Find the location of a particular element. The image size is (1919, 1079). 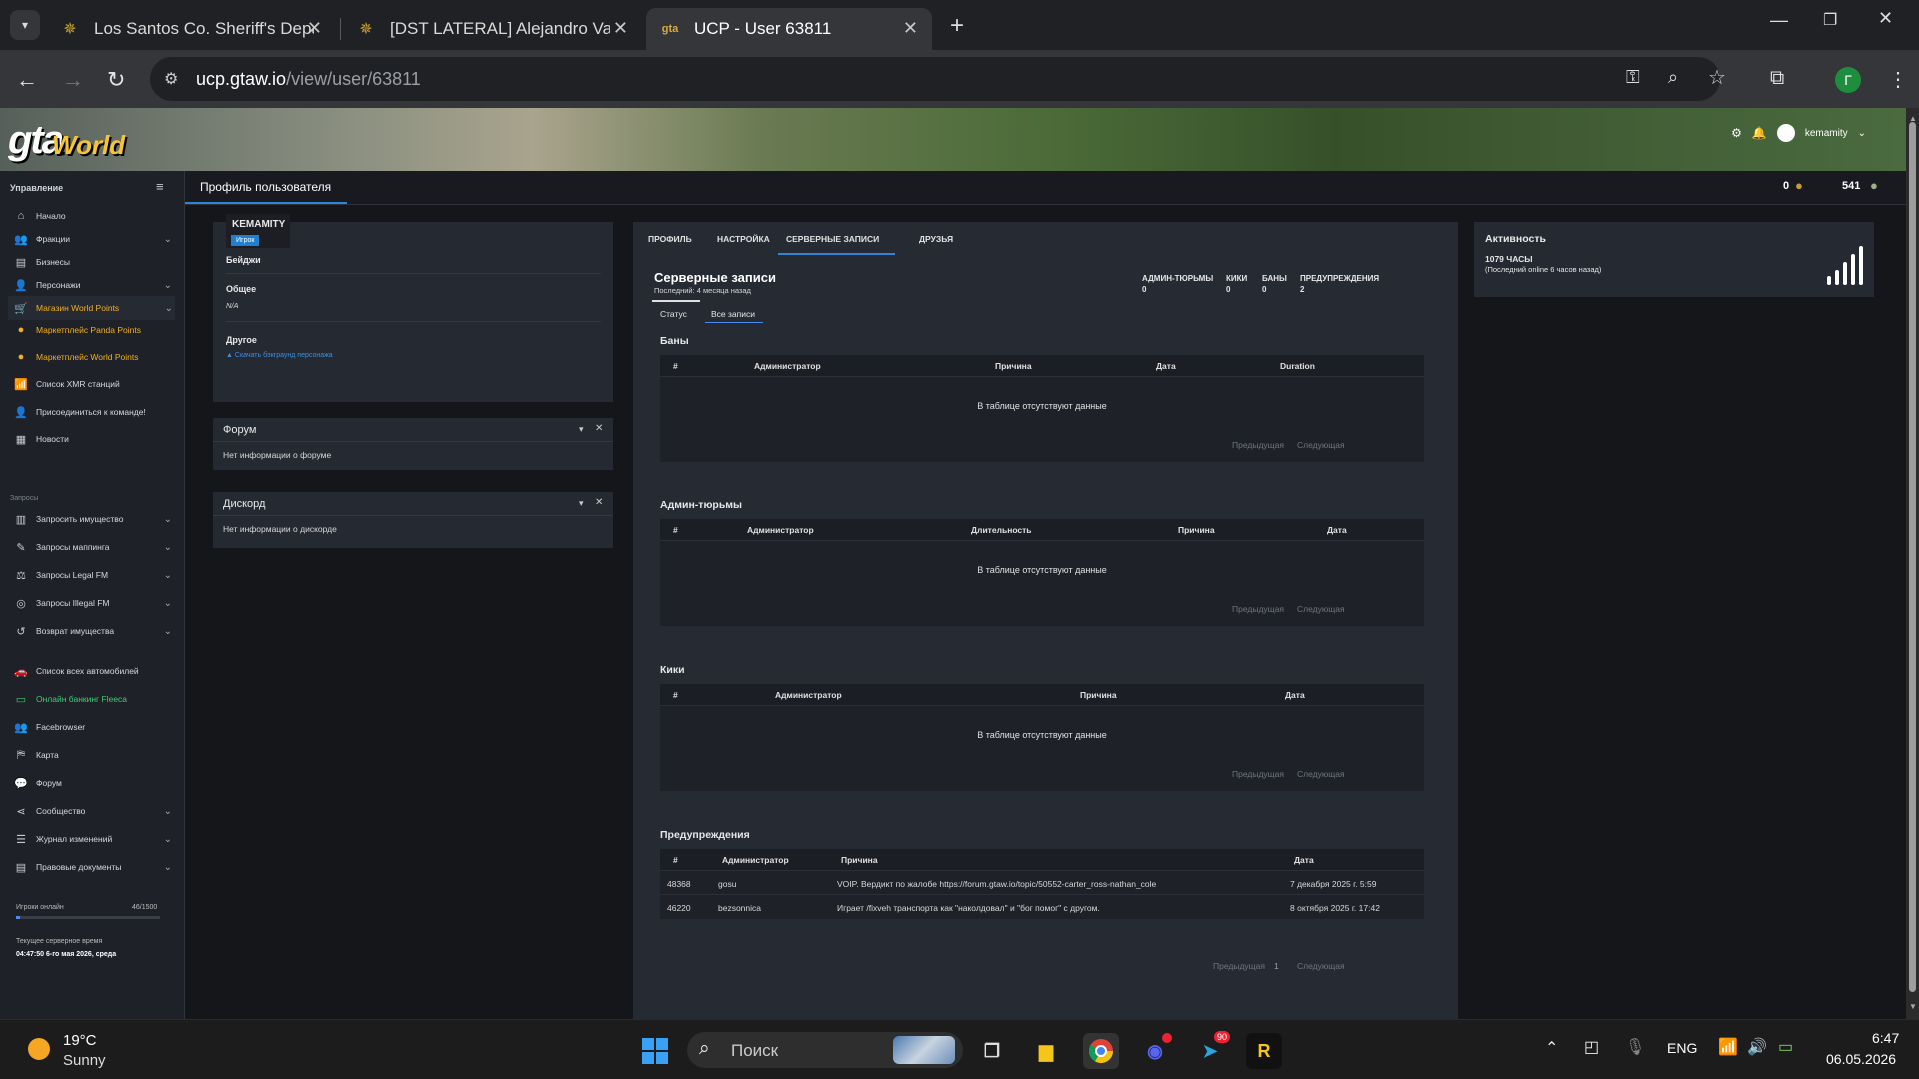

kicks-prev-button: Предыдущая is located at coordinates (1258, 774).